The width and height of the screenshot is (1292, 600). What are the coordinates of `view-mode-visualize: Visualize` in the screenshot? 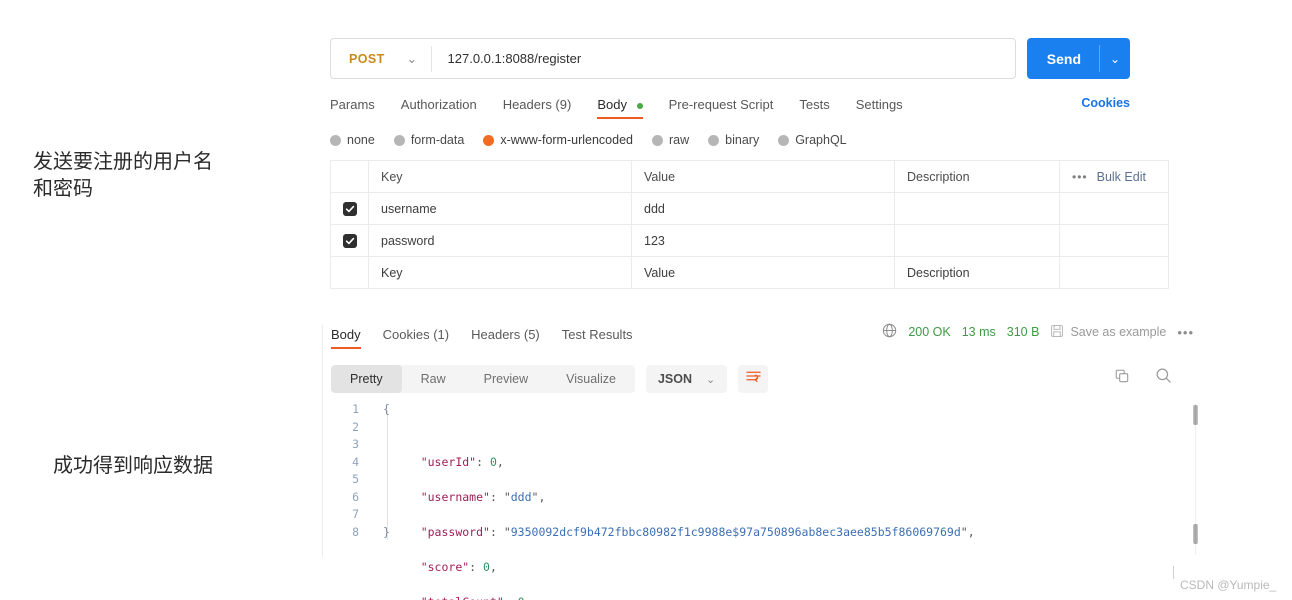 It's located at (591, 379).